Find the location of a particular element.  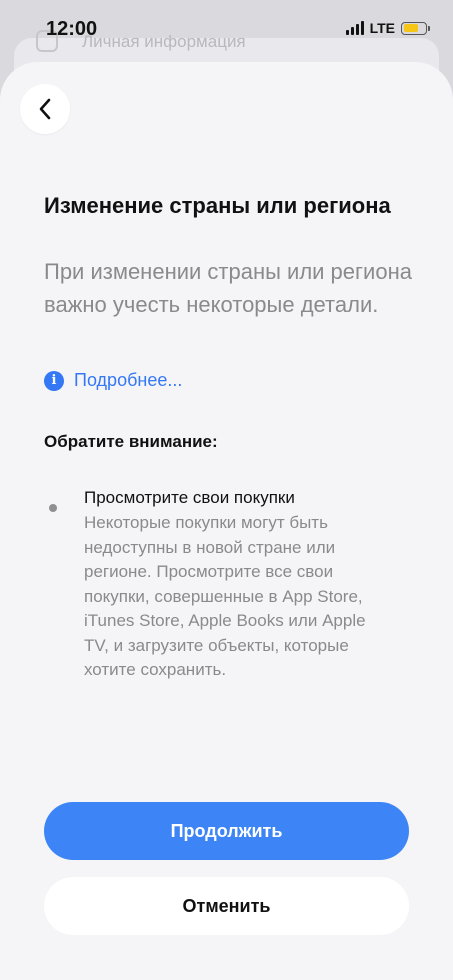

notice-item-title: Просмотрите свои покупки is located at coordinates (189, 497).